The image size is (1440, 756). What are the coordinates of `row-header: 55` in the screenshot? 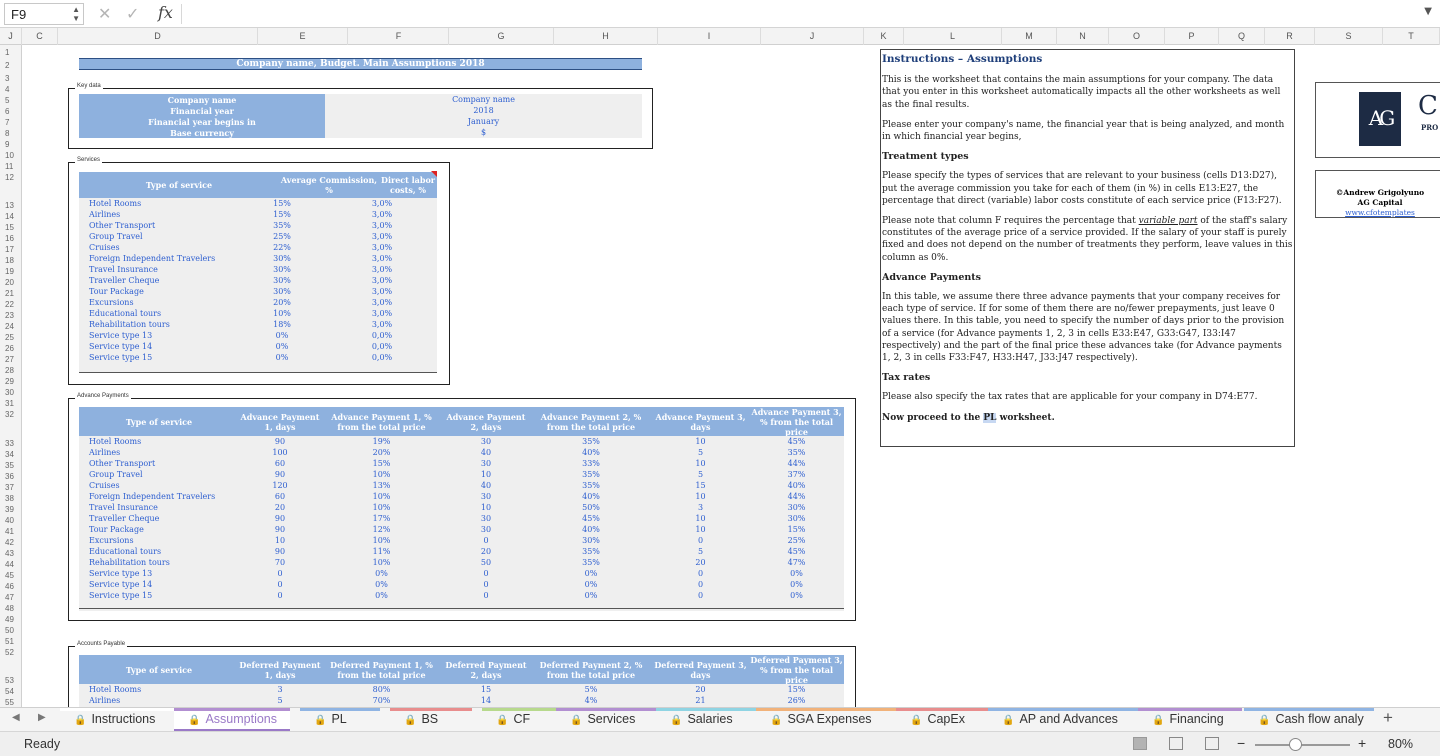 It's located at (10, 702).